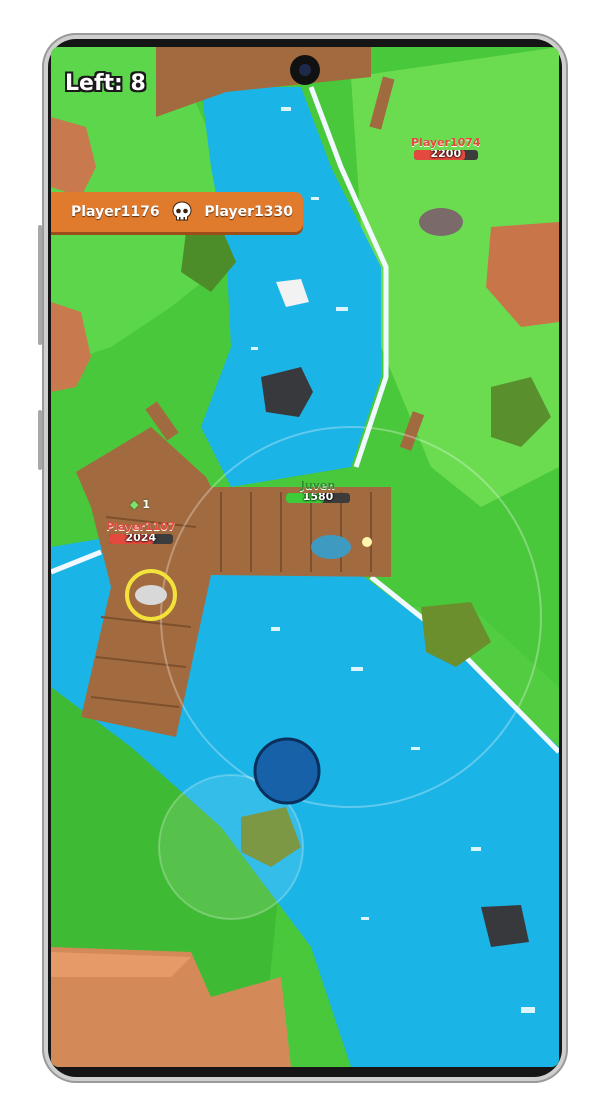 This screenshot has width=610, height=1117. Describe the element at coordinates (40, 285) in the screenshot. I see `volume-button` at that location.